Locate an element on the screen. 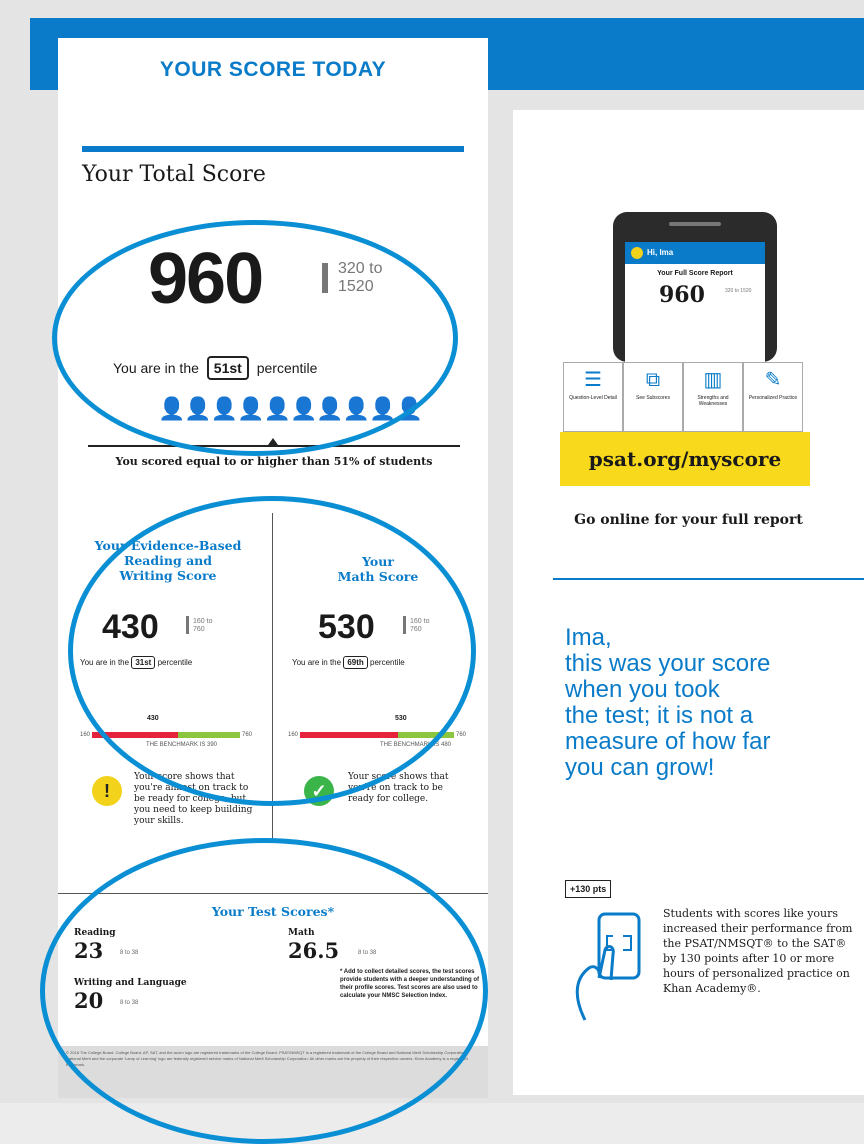  message-line: this was your score is located at coordinates (668, 663).